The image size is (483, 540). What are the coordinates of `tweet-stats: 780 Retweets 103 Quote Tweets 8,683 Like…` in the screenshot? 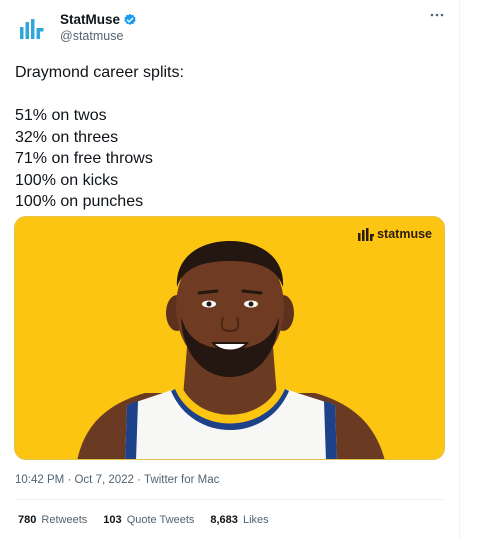 It's located at (143, 520).